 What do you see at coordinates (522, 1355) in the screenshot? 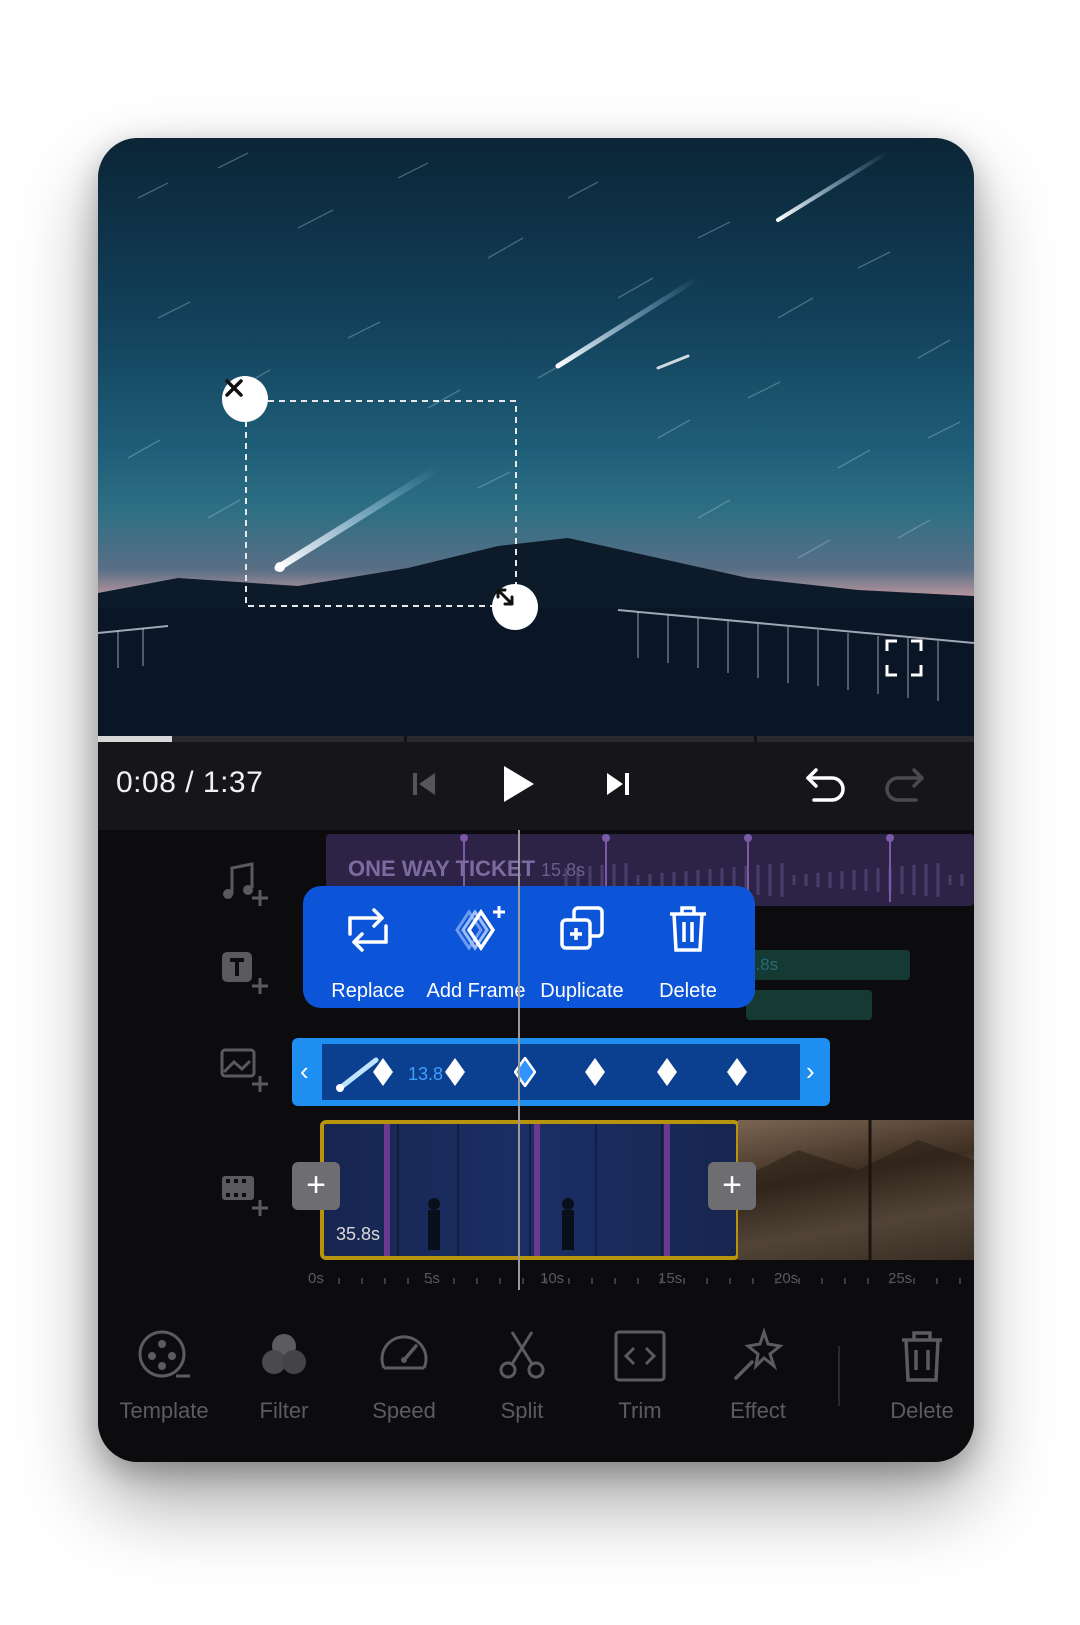
I see `scissors-icon` at bounding box center [522, 1355].